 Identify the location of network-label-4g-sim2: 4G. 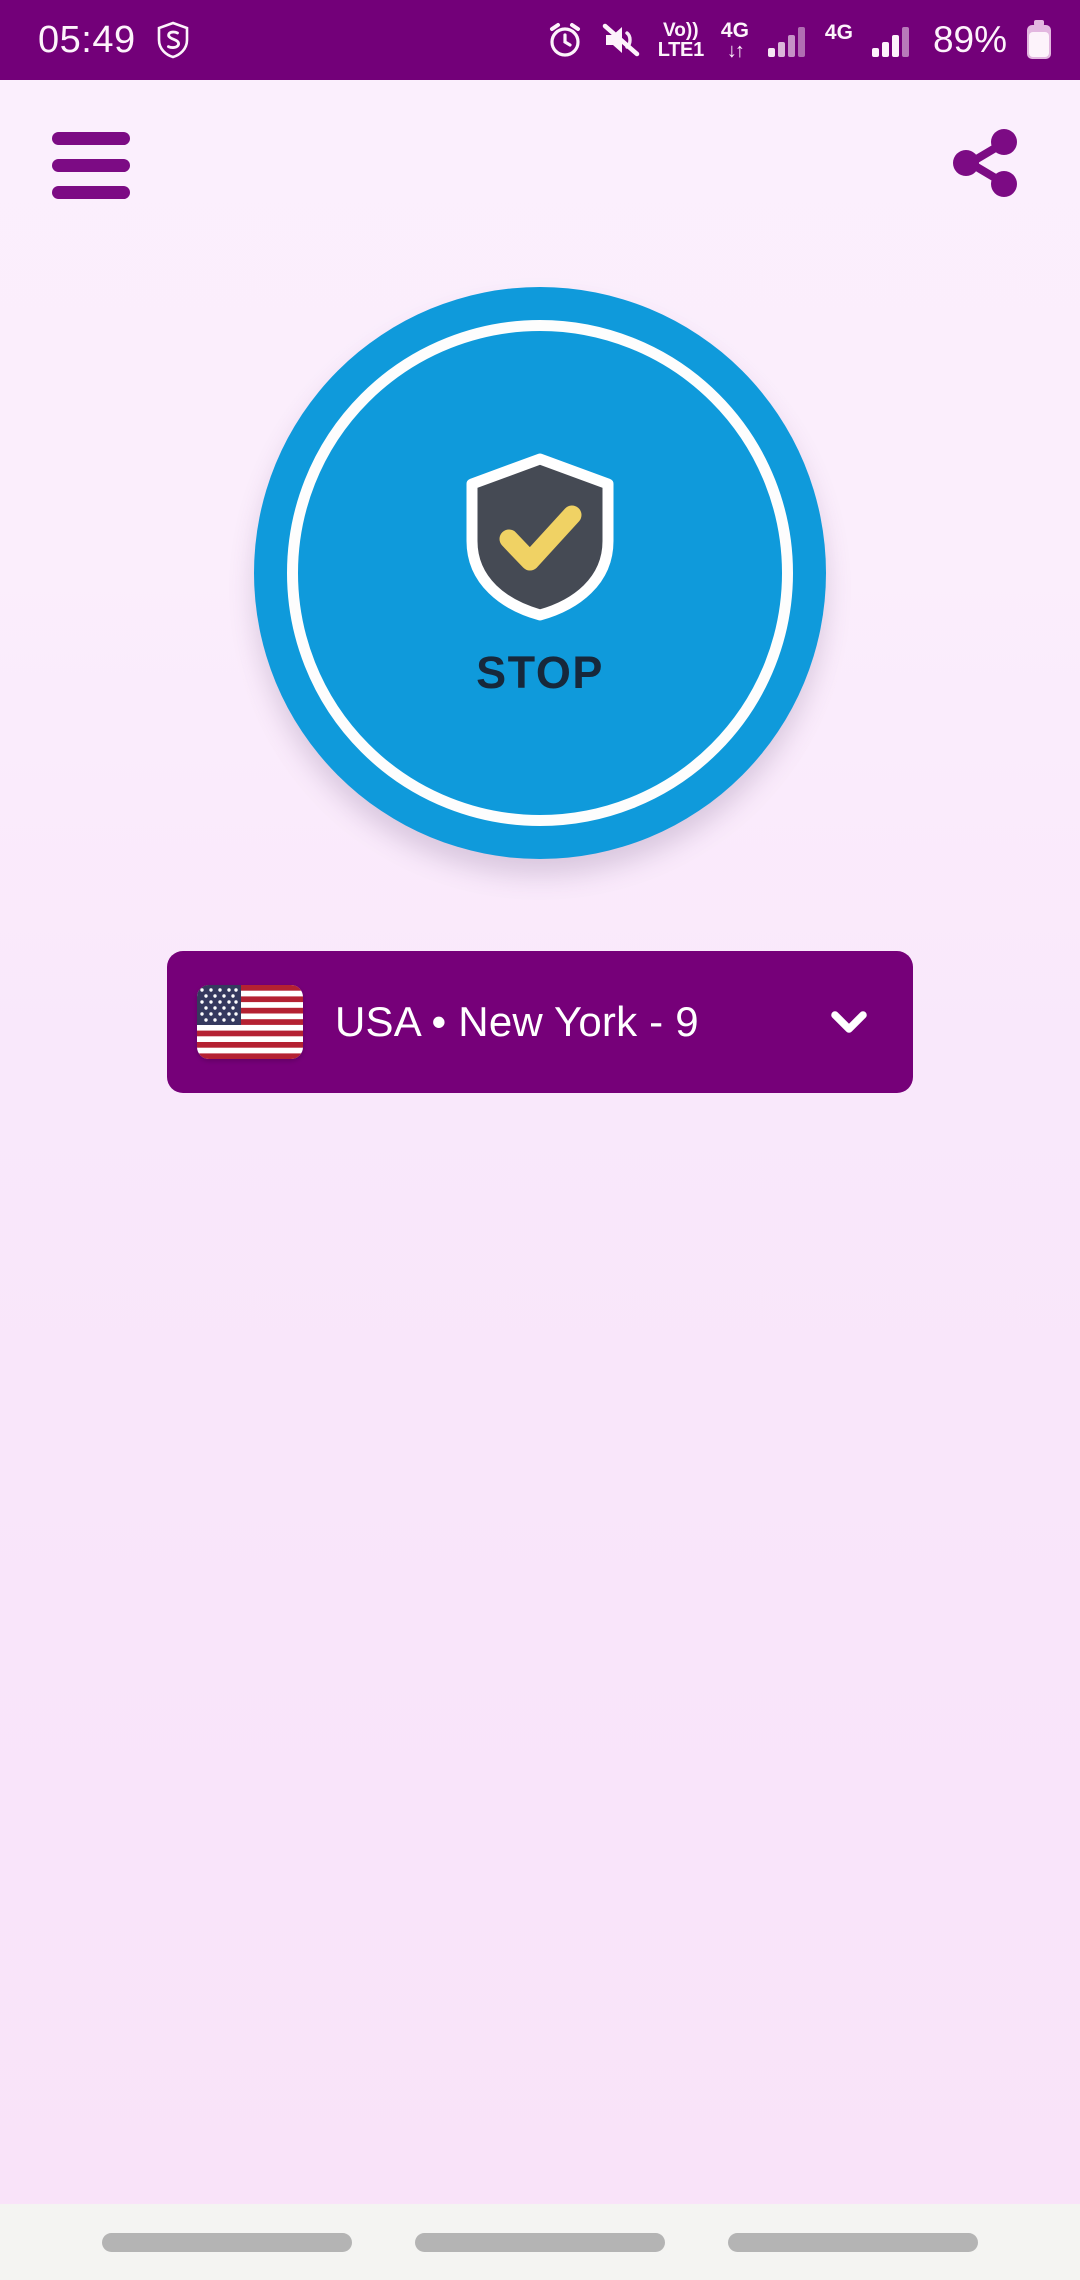
(838, 32).